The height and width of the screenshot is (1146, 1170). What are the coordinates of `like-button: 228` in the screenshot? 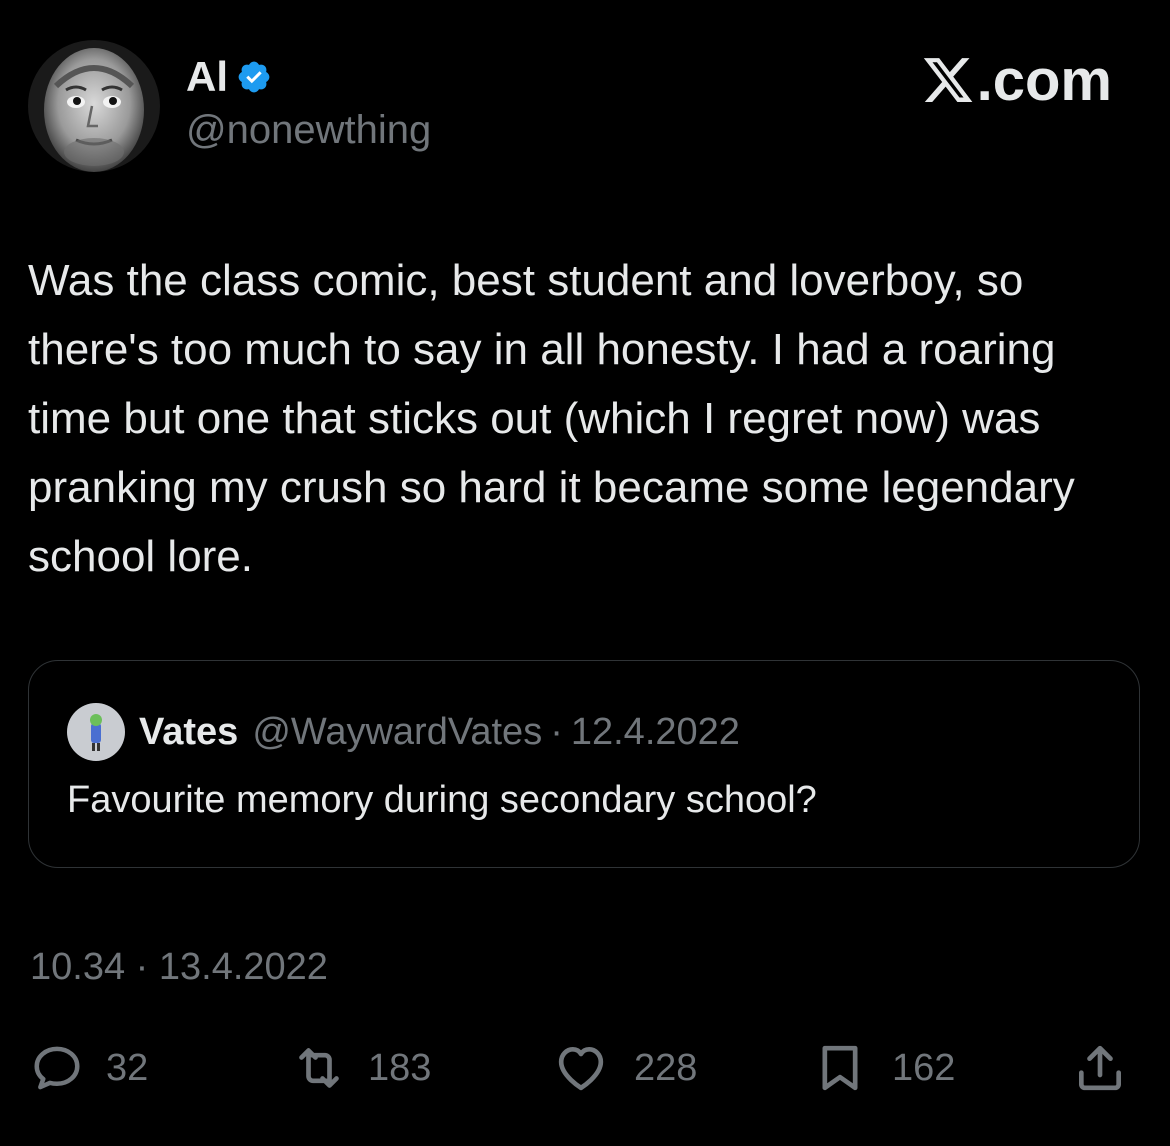 It's located at (623, 1068).